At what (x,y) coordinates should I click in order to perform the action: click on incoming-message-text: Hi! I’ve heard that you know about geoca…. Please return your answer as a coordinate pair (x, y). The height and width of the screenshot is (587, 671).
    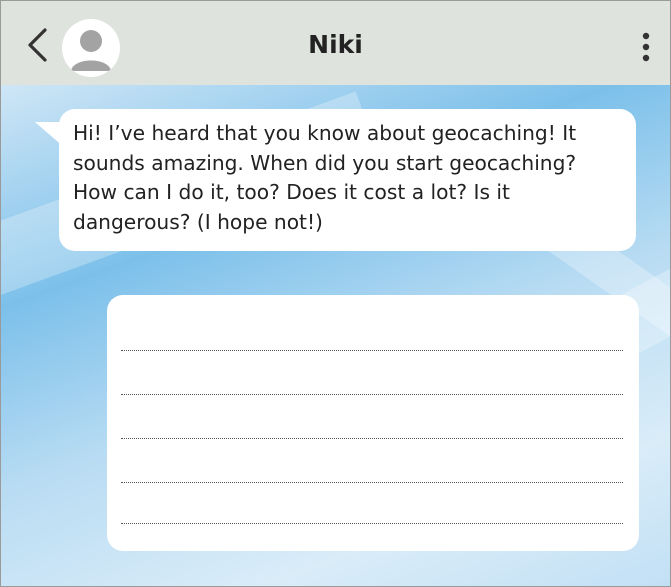
    Looking at the image, I should click on (325, 177).